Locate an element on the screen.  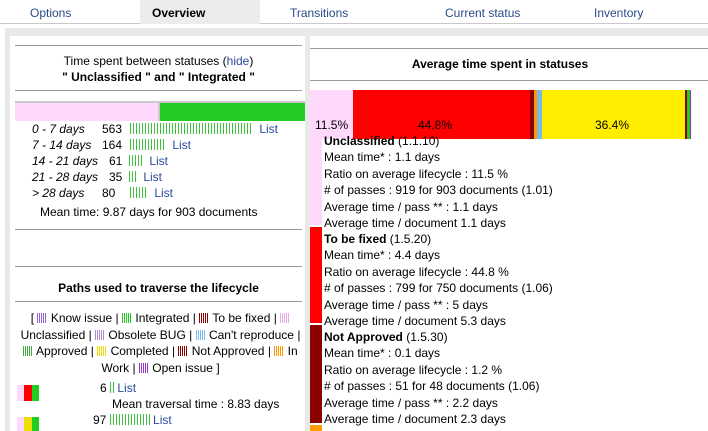
status-code: (1.5.20) is located at coordinates (410, 239).